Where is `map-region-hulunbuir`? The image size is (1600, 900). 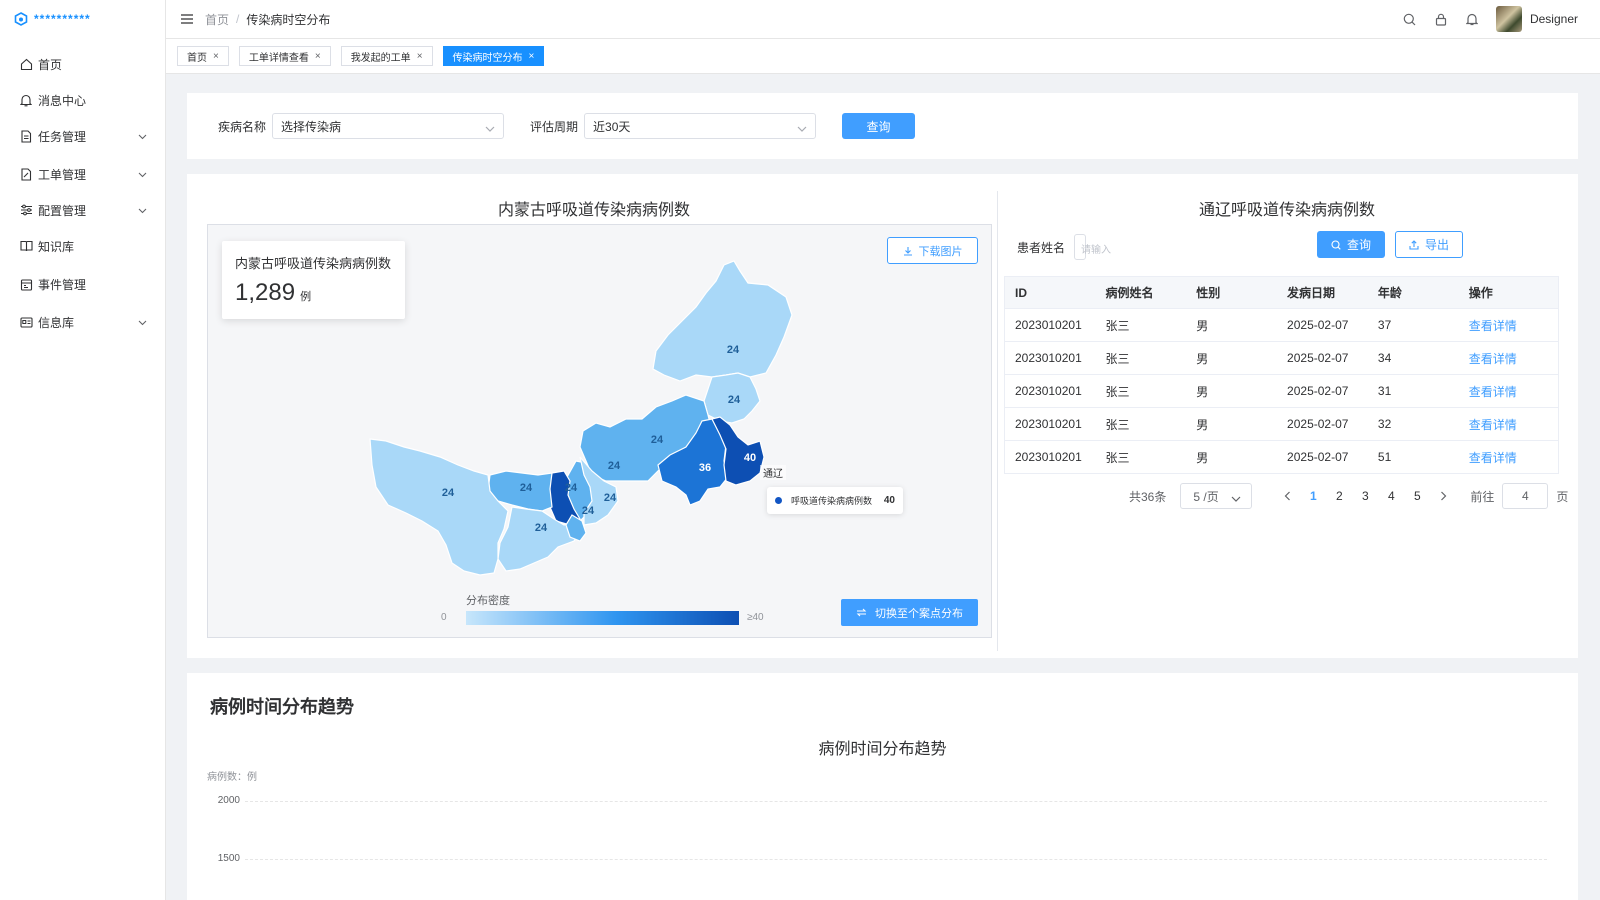 map-region-hulunbuir is located at coordinates (722, 321).